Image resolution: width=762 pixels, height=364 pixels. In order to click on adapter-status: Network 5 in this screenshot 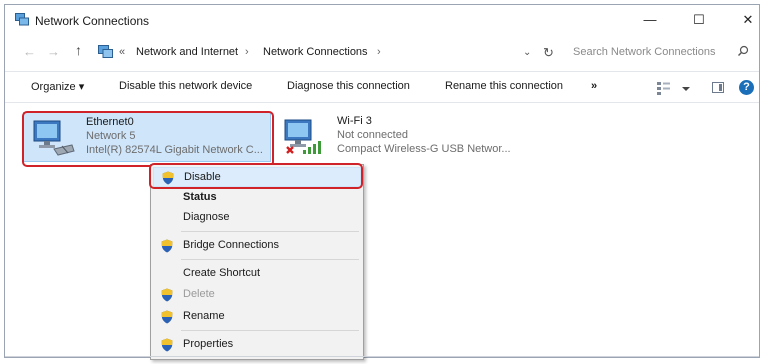, I will do `click(111, 136)`.